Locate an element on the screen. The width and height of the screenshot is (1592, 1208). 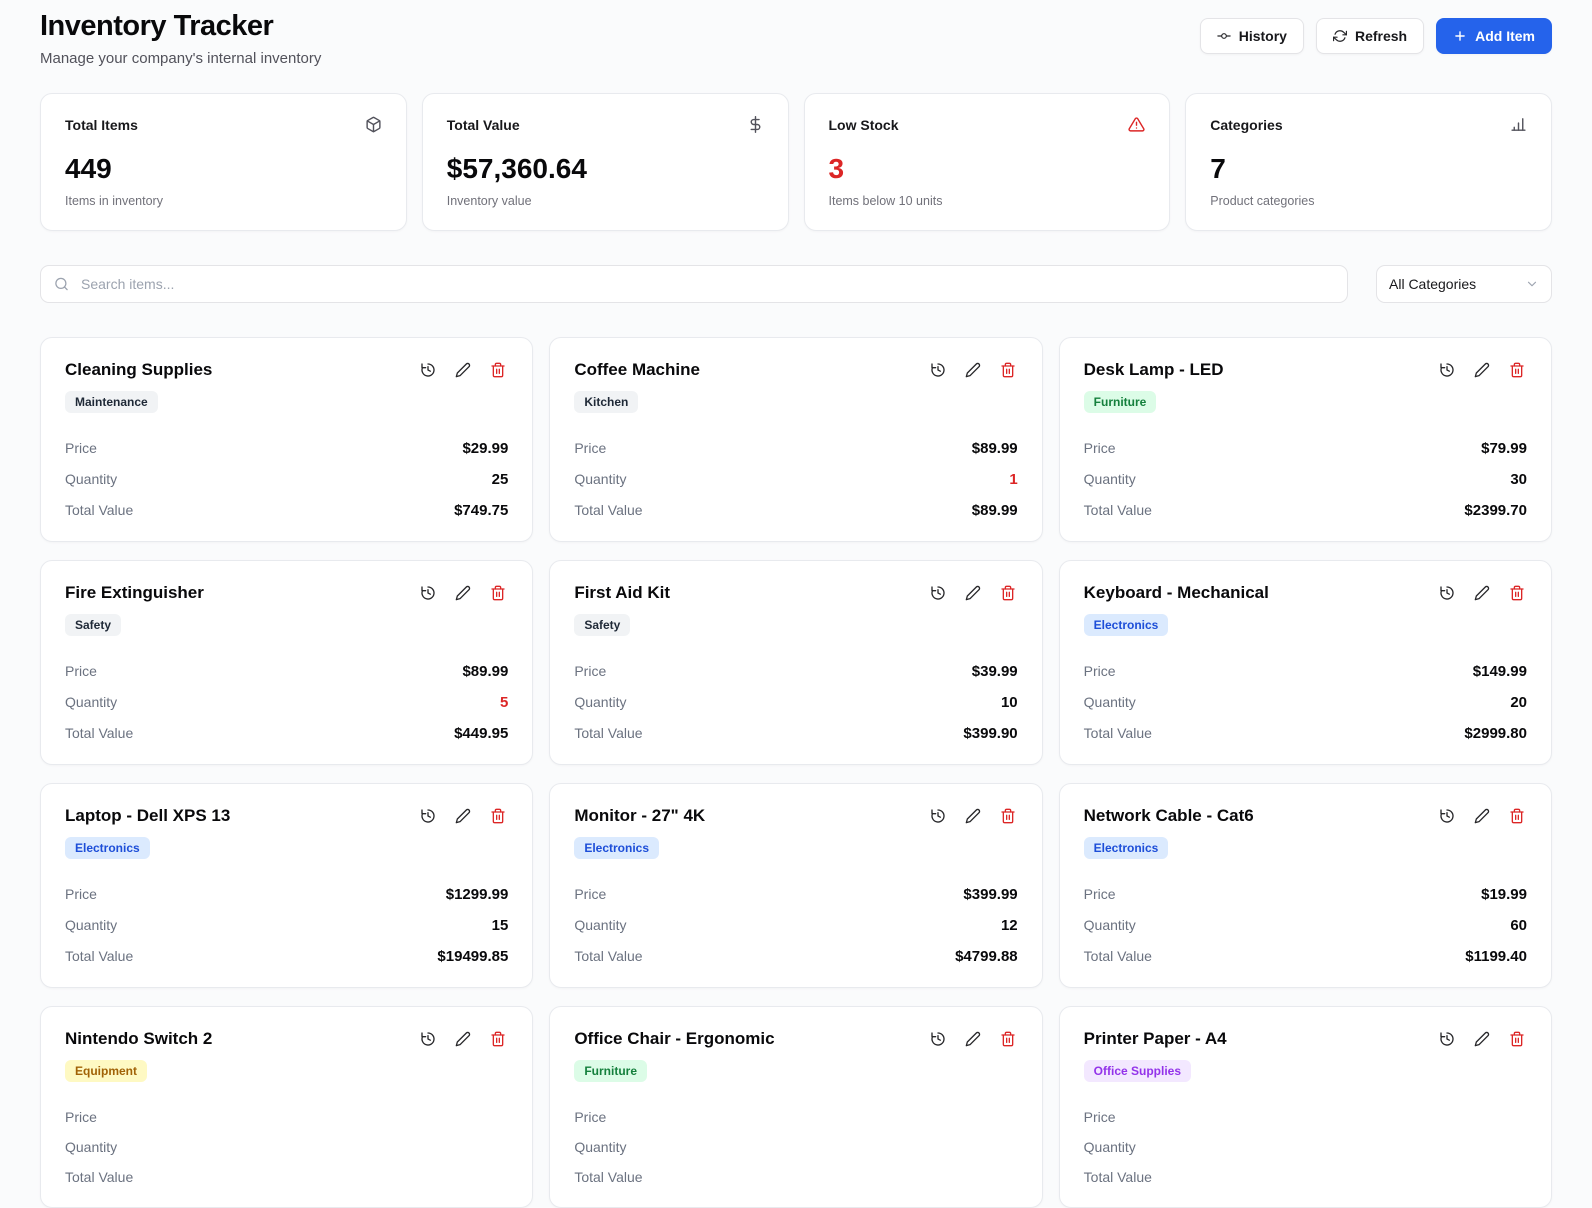
page-title: Inventory Tracker is located at coordinates (157, 26).